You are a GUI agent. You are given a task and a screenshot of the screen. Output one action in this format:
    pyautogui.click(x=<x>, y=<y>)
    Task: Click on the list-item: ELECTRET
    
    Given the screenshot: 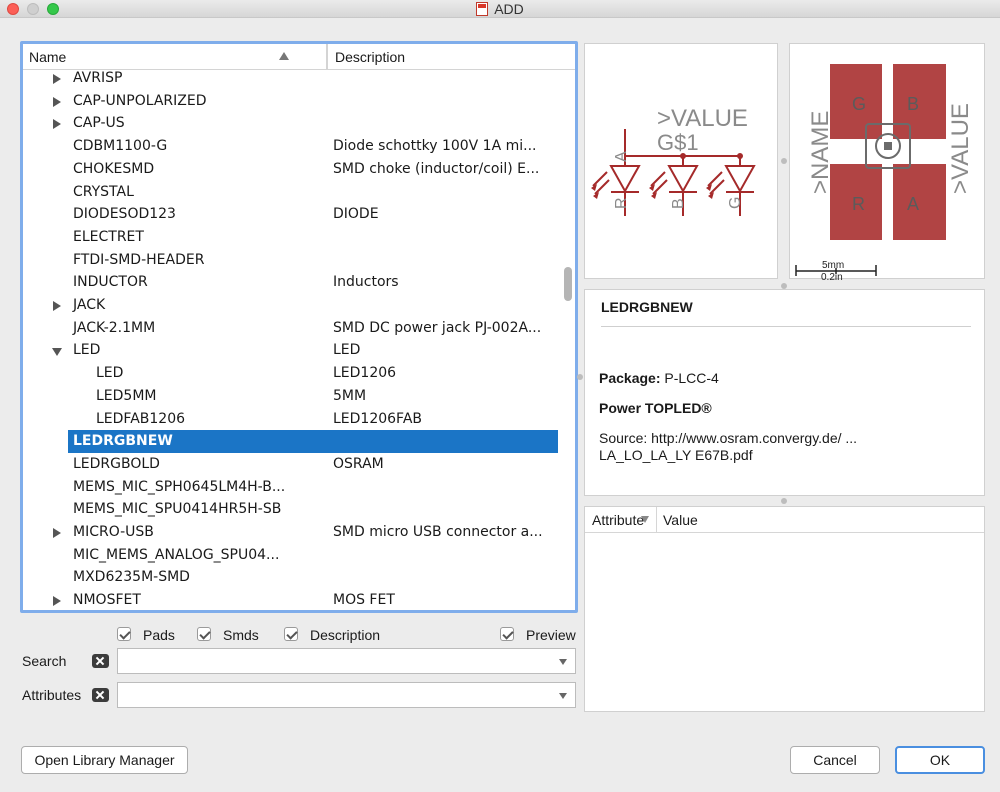 What is the action you would take?
    pyautogui.click(x=292, y=237)
    